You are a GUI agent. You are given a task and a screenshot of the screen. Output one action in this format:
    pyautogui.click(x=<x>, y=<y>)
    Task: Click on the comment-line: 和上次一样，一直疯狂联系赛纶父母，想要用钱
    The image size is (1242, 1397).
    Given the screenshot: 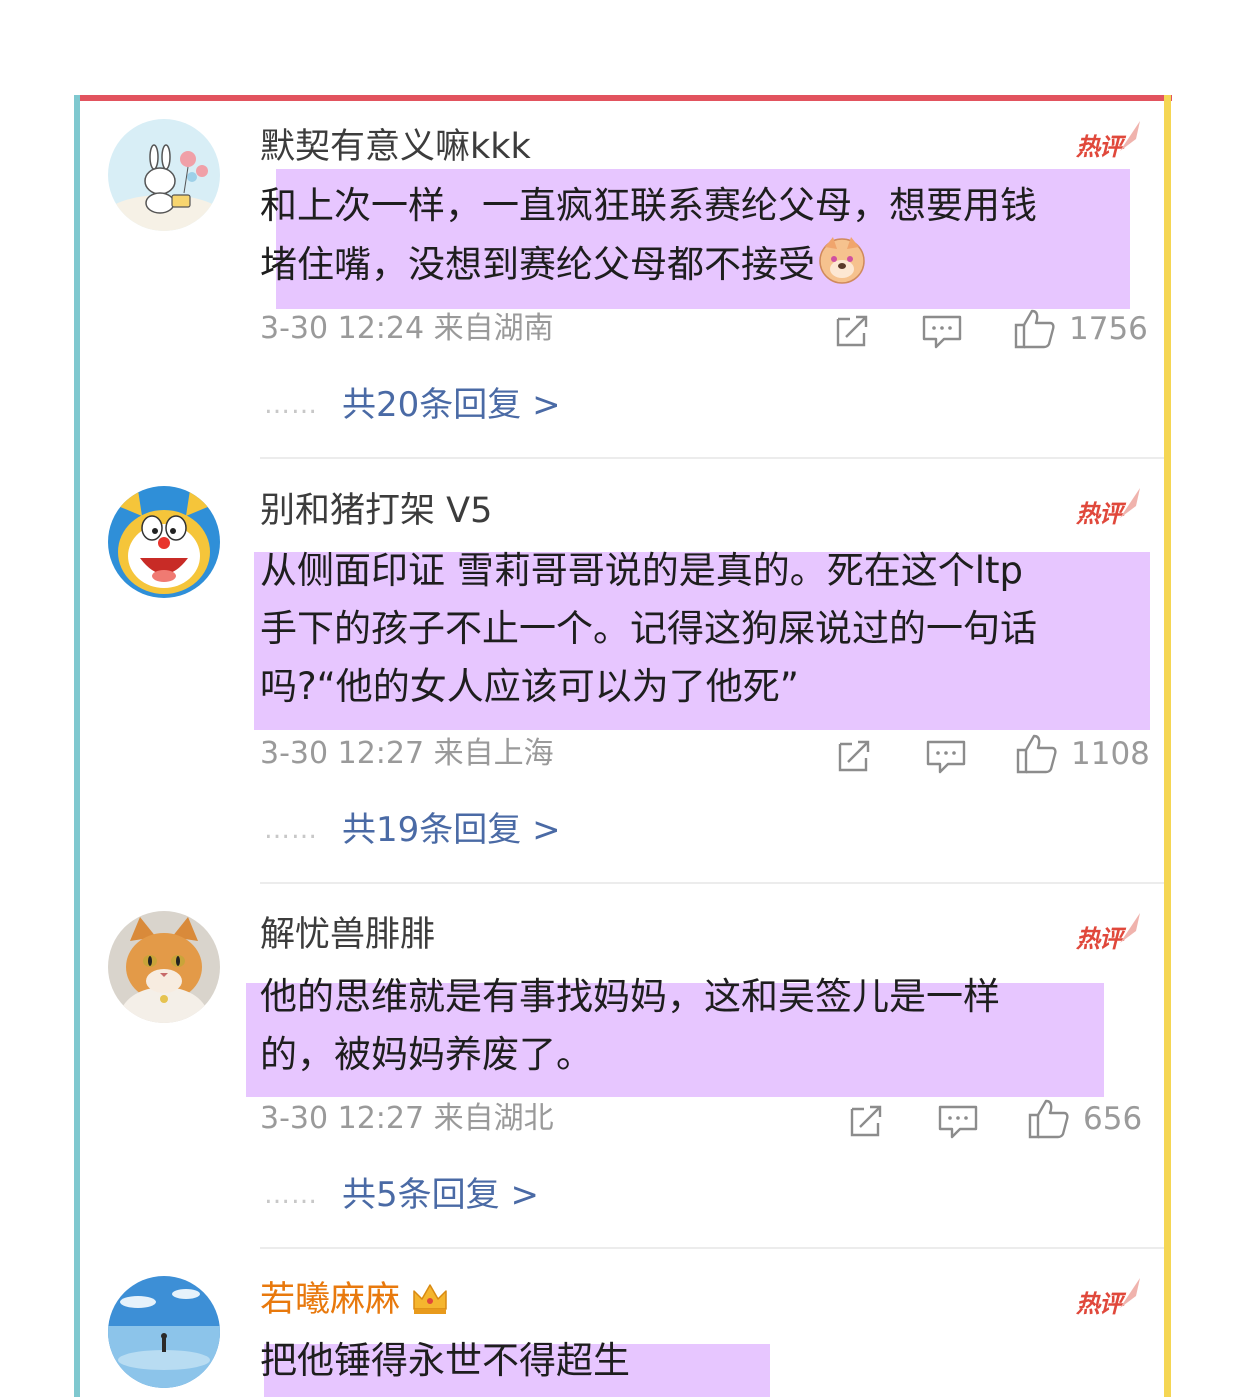 What is the action you would take?
    pyautogui.click(x=648, y=205)
    